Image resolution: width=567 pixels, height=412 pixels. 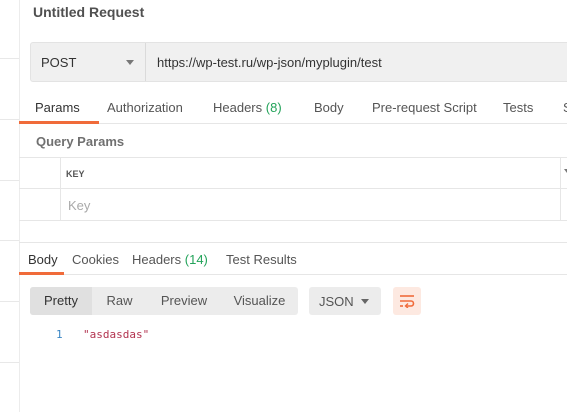 I want to click on request-title: Untitled Request, so click(x=88, y=12).